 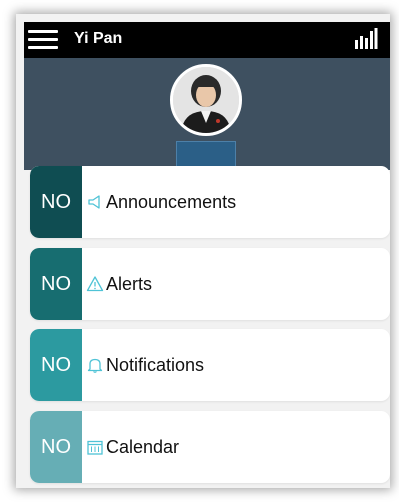 I want to click on list-item-label: Announcements, so click(x=171, y=202).